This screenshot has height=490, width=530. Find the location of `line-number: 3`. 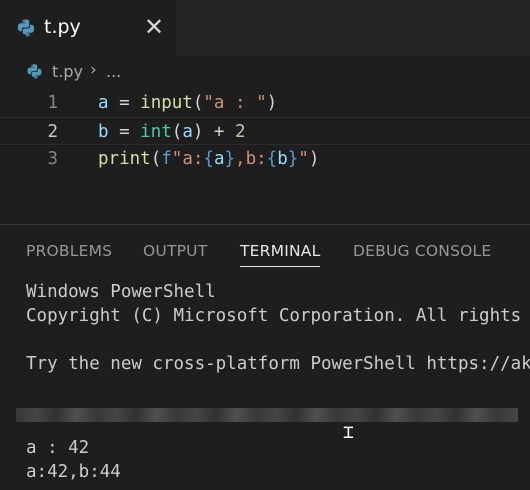

line-number: 3 is located at coordinates (52, 159).